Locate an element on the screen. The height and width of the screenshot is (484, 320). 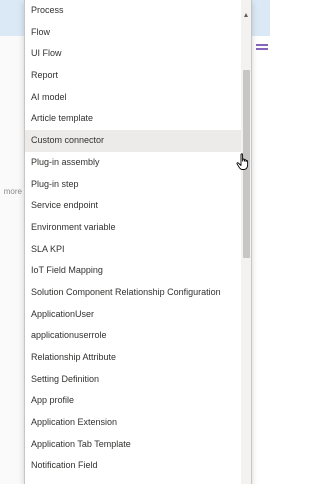
dropdown-option: AI model is located at coordinates (133, 98).